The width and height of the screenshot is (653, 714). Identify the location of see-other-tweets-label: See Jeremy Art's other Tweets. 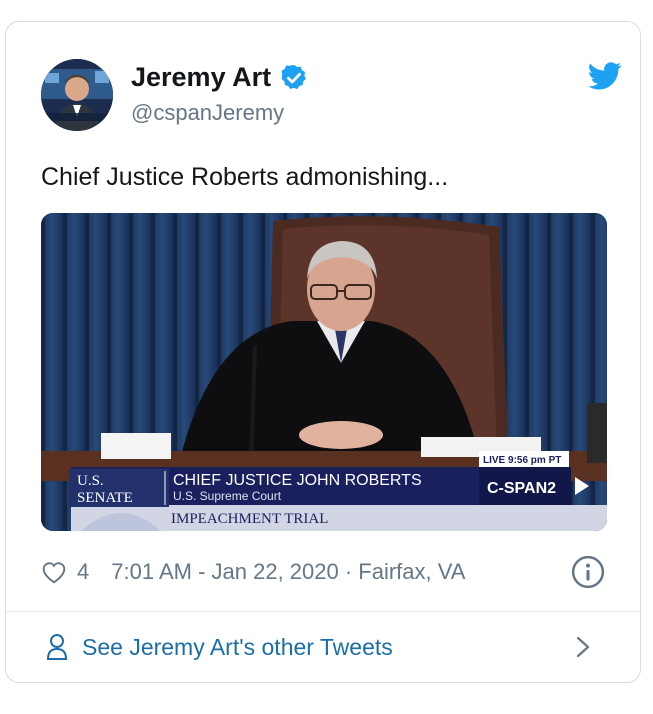
(237, 647).